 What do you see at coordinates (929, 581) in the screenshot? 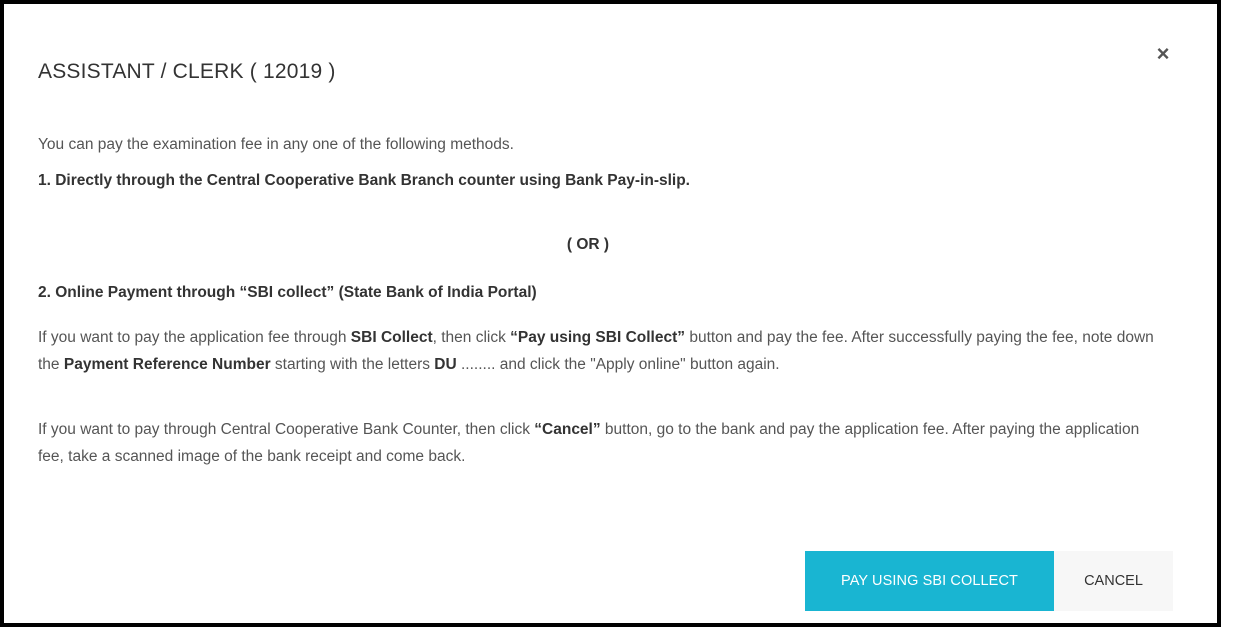
I see `pay-using-sbi-collect-button: PAY USING SBI COLLECT` at bounding box center [929, 581].